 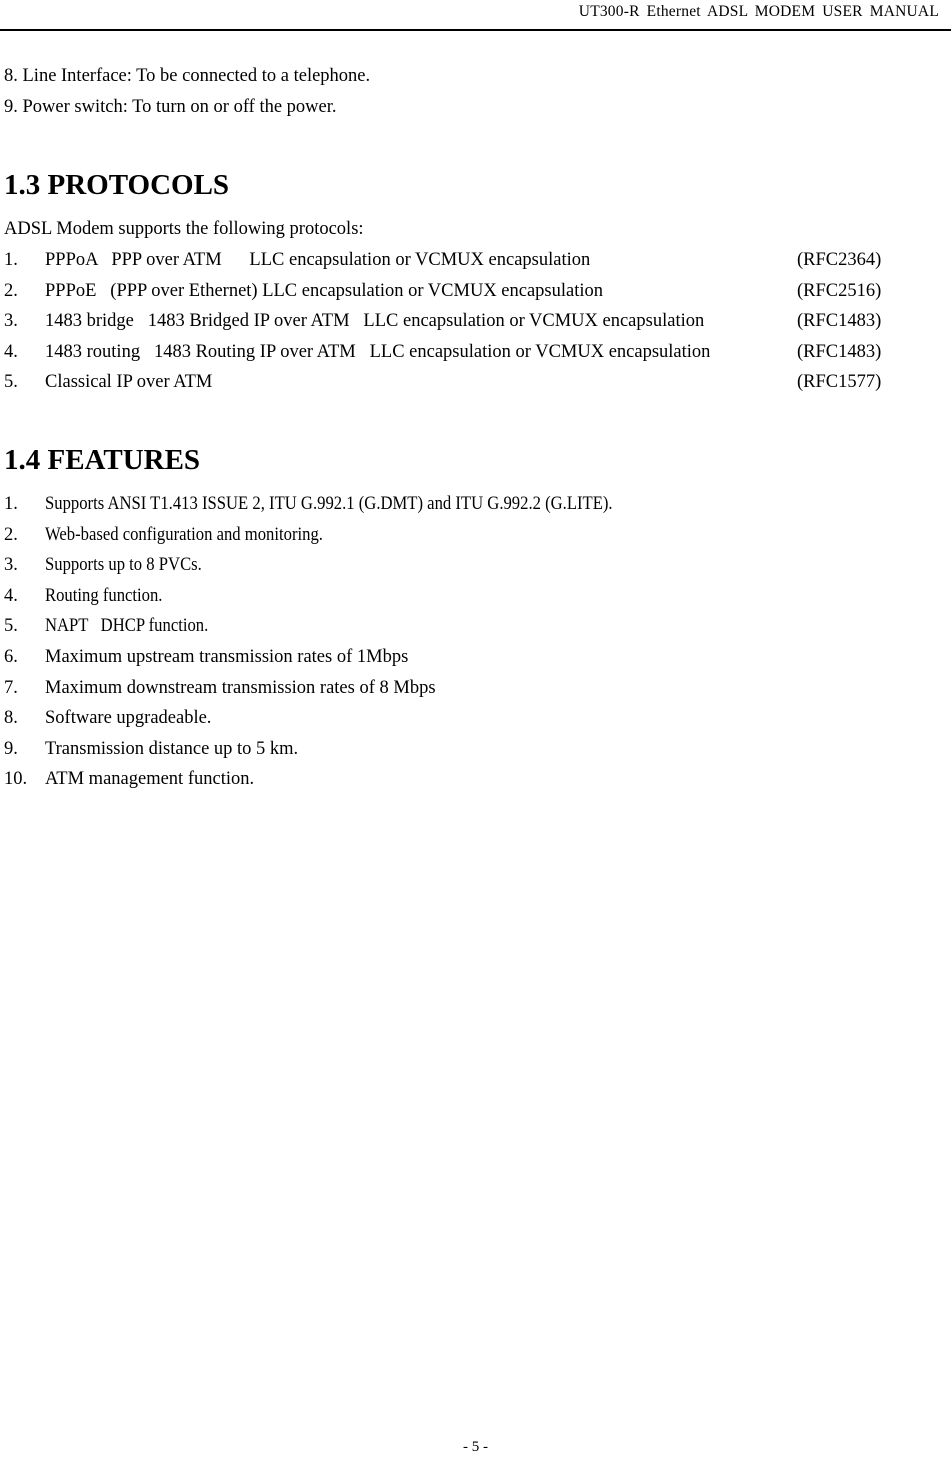 I want to click on protocol-number: 3., so click(x=11, y=321).